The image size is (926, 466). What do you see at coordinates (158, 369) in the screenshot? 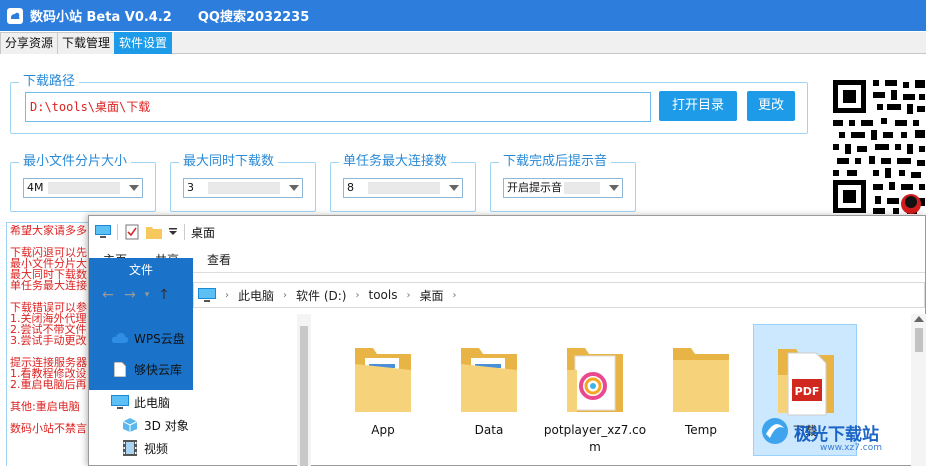
I see `nav-item-label: 够快云库` at bounding box center [158, 369].